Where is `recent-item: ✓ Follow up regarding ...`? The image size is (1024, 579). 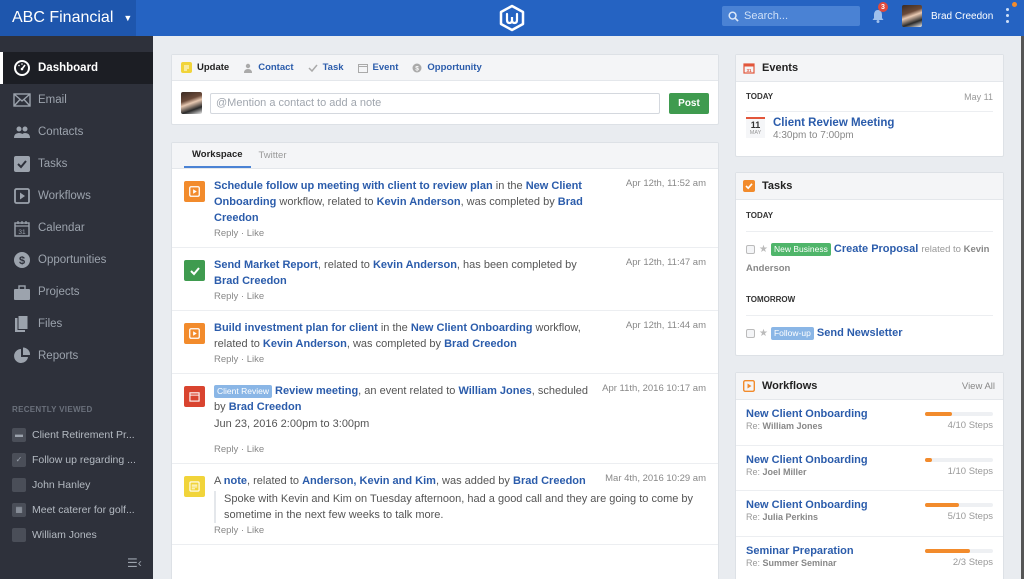 recent-item: ✓ Follow up regarding ... is located at coordinates (76, 459).